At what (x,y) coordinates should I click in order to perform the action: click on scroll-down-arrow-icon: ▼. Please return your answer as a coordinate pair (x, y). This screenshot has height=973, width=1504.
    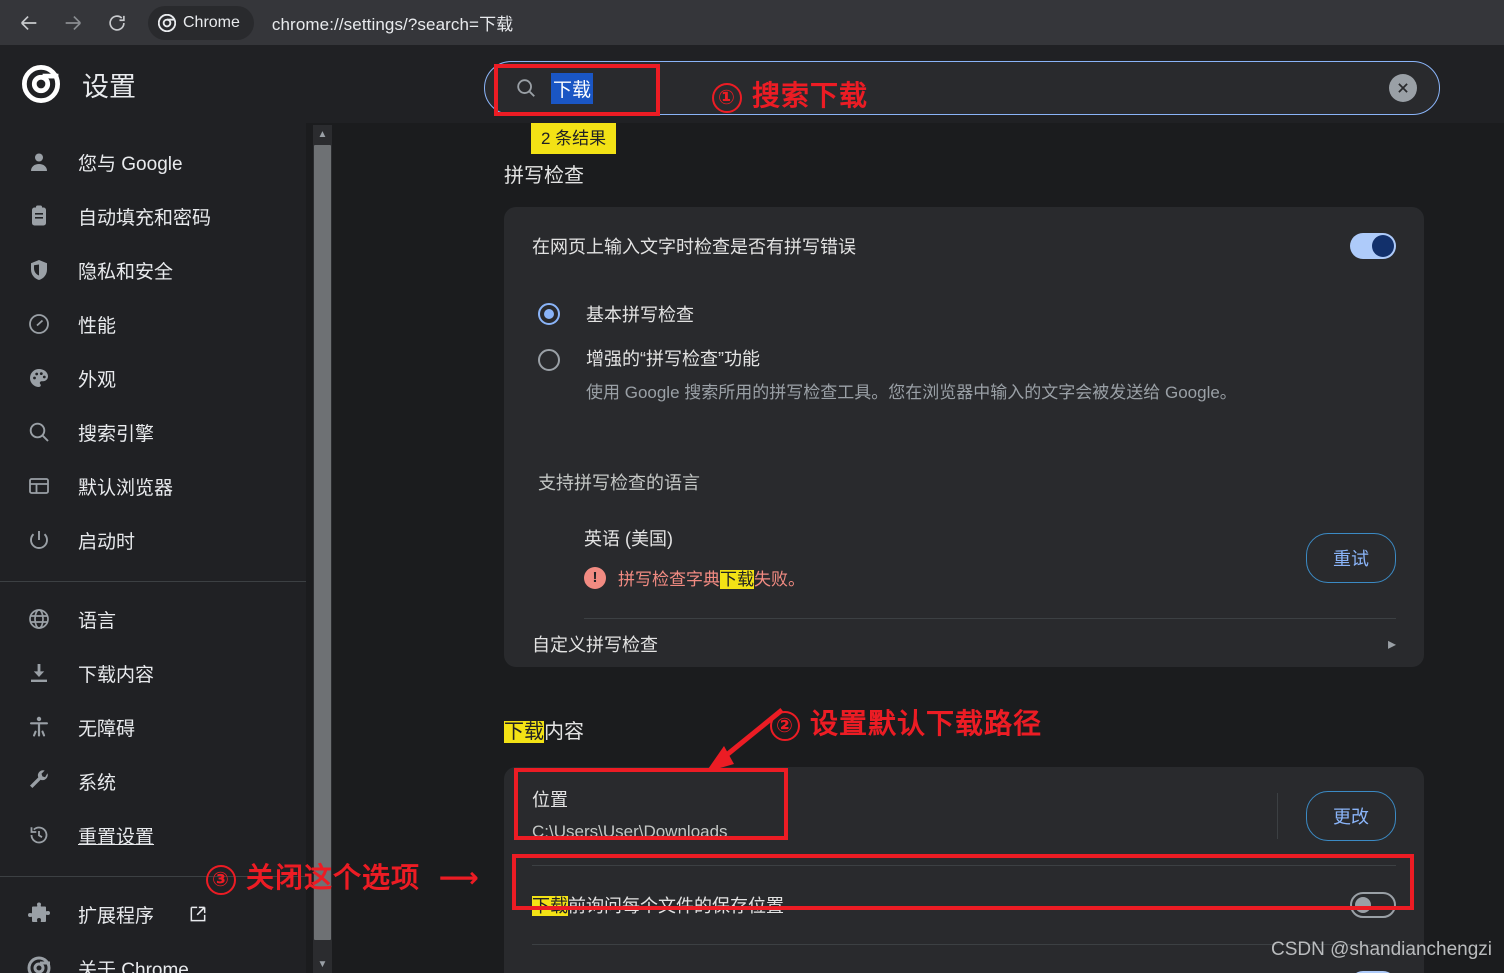
    Looking at the image, I should click on (322, 964).